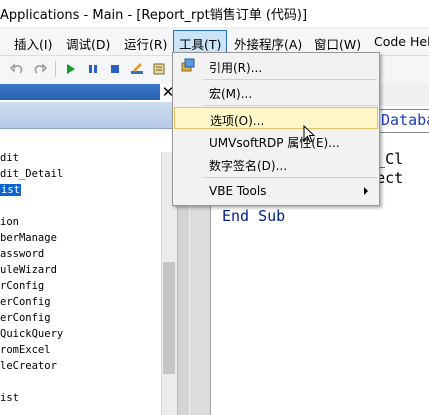  I want to click on menu-run: 运行(R), so click(145, 43).